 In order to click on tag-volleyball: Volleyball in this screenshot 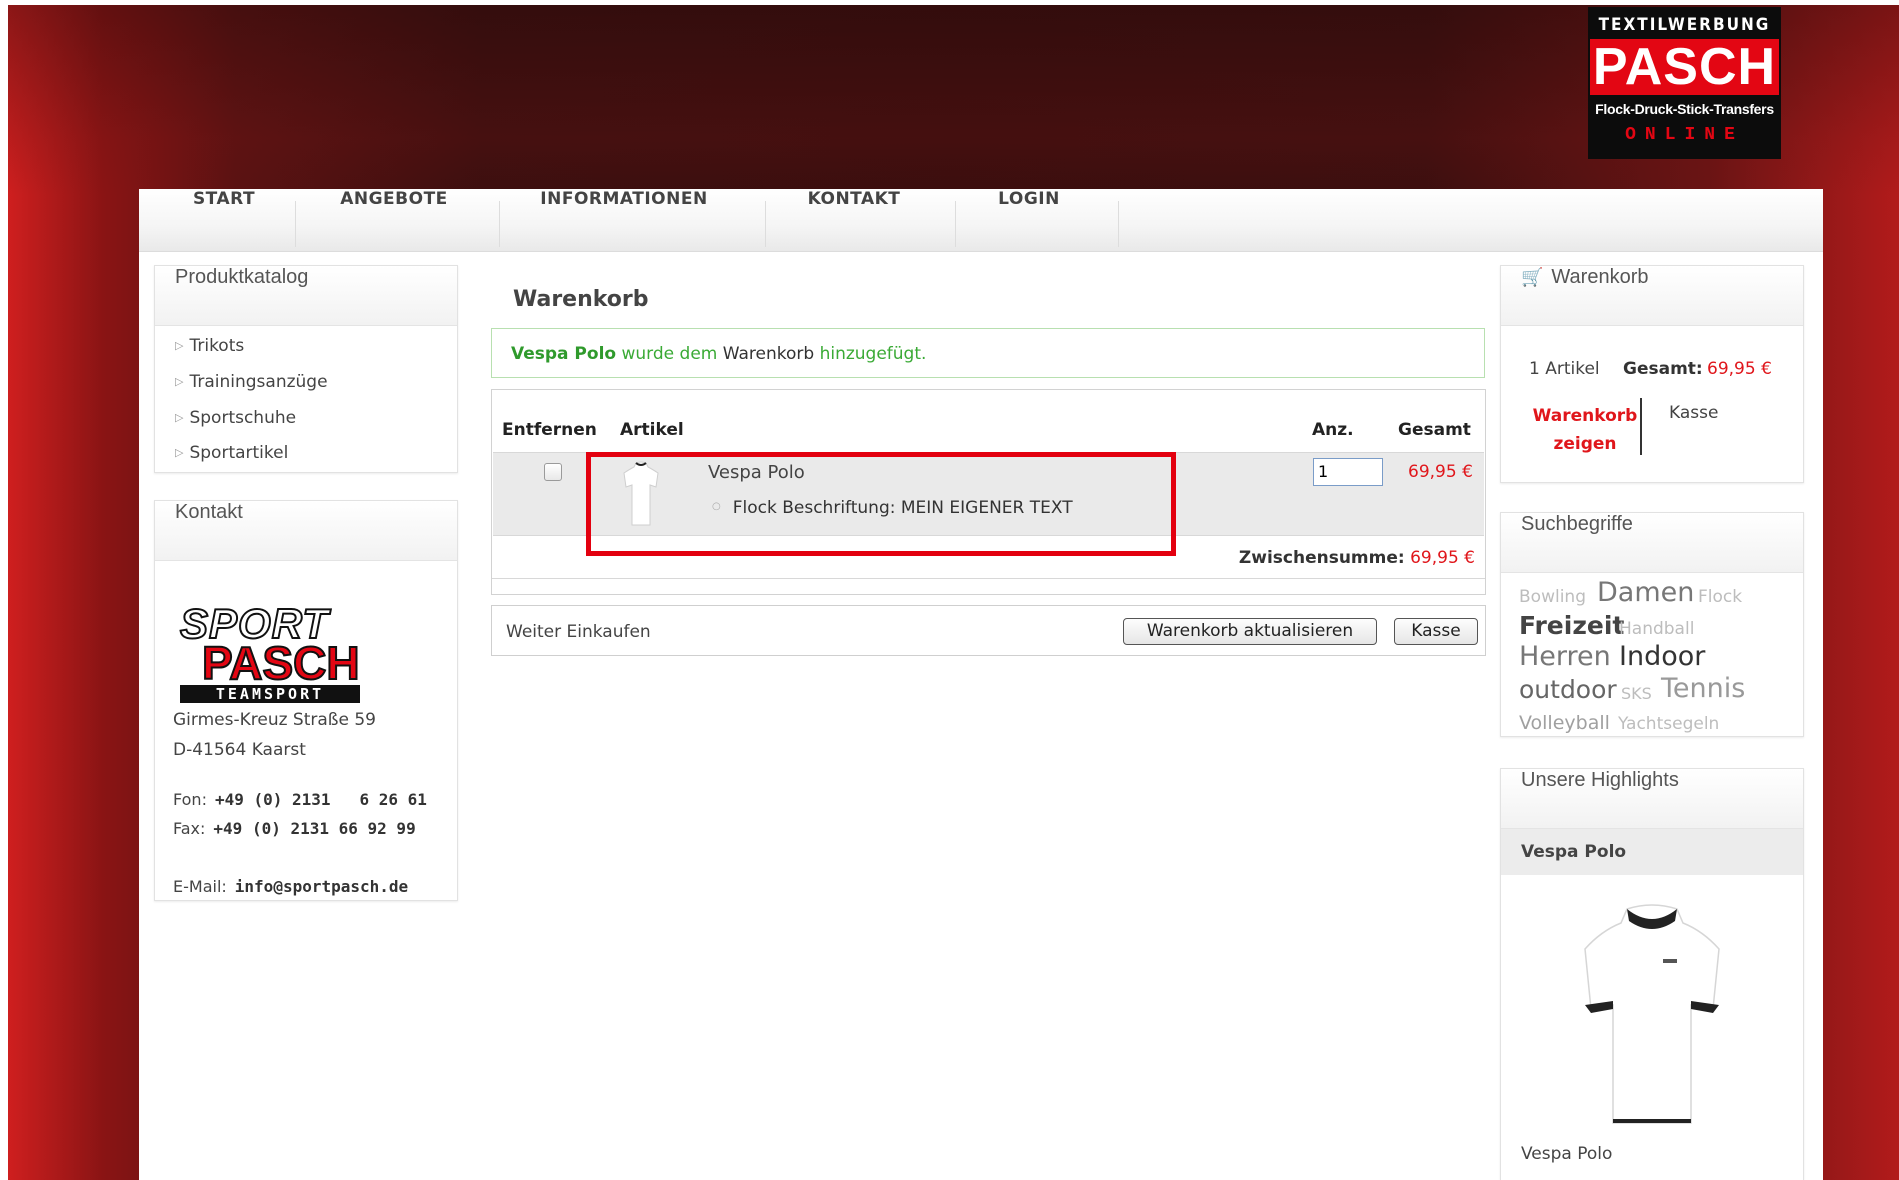, I will do `click(1564, 723)`.